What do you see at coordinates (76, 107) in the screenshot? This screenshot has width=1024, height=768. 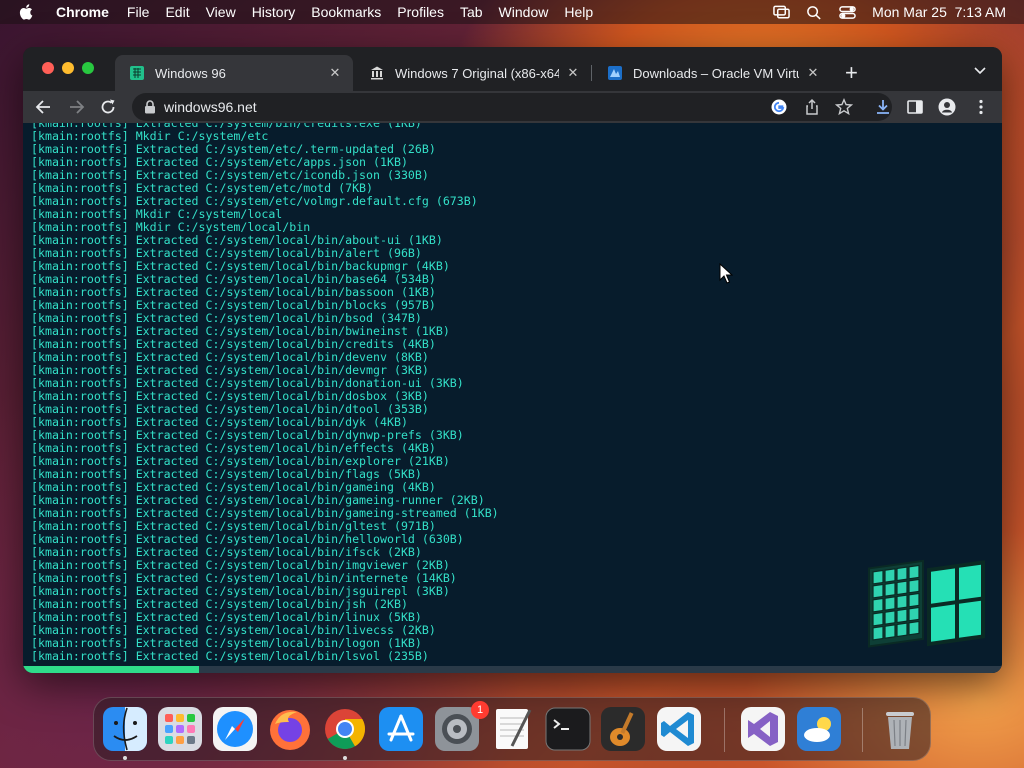 I see `forward-arrow-icon` at bounding box center [76, 107].